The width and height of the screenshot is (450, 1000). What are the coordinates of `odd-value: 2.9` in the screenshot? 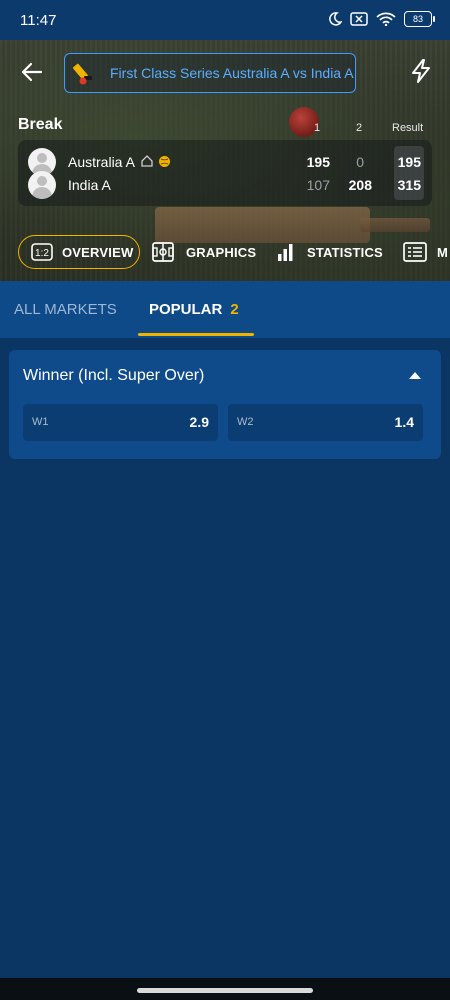 It's located at (199, 422).